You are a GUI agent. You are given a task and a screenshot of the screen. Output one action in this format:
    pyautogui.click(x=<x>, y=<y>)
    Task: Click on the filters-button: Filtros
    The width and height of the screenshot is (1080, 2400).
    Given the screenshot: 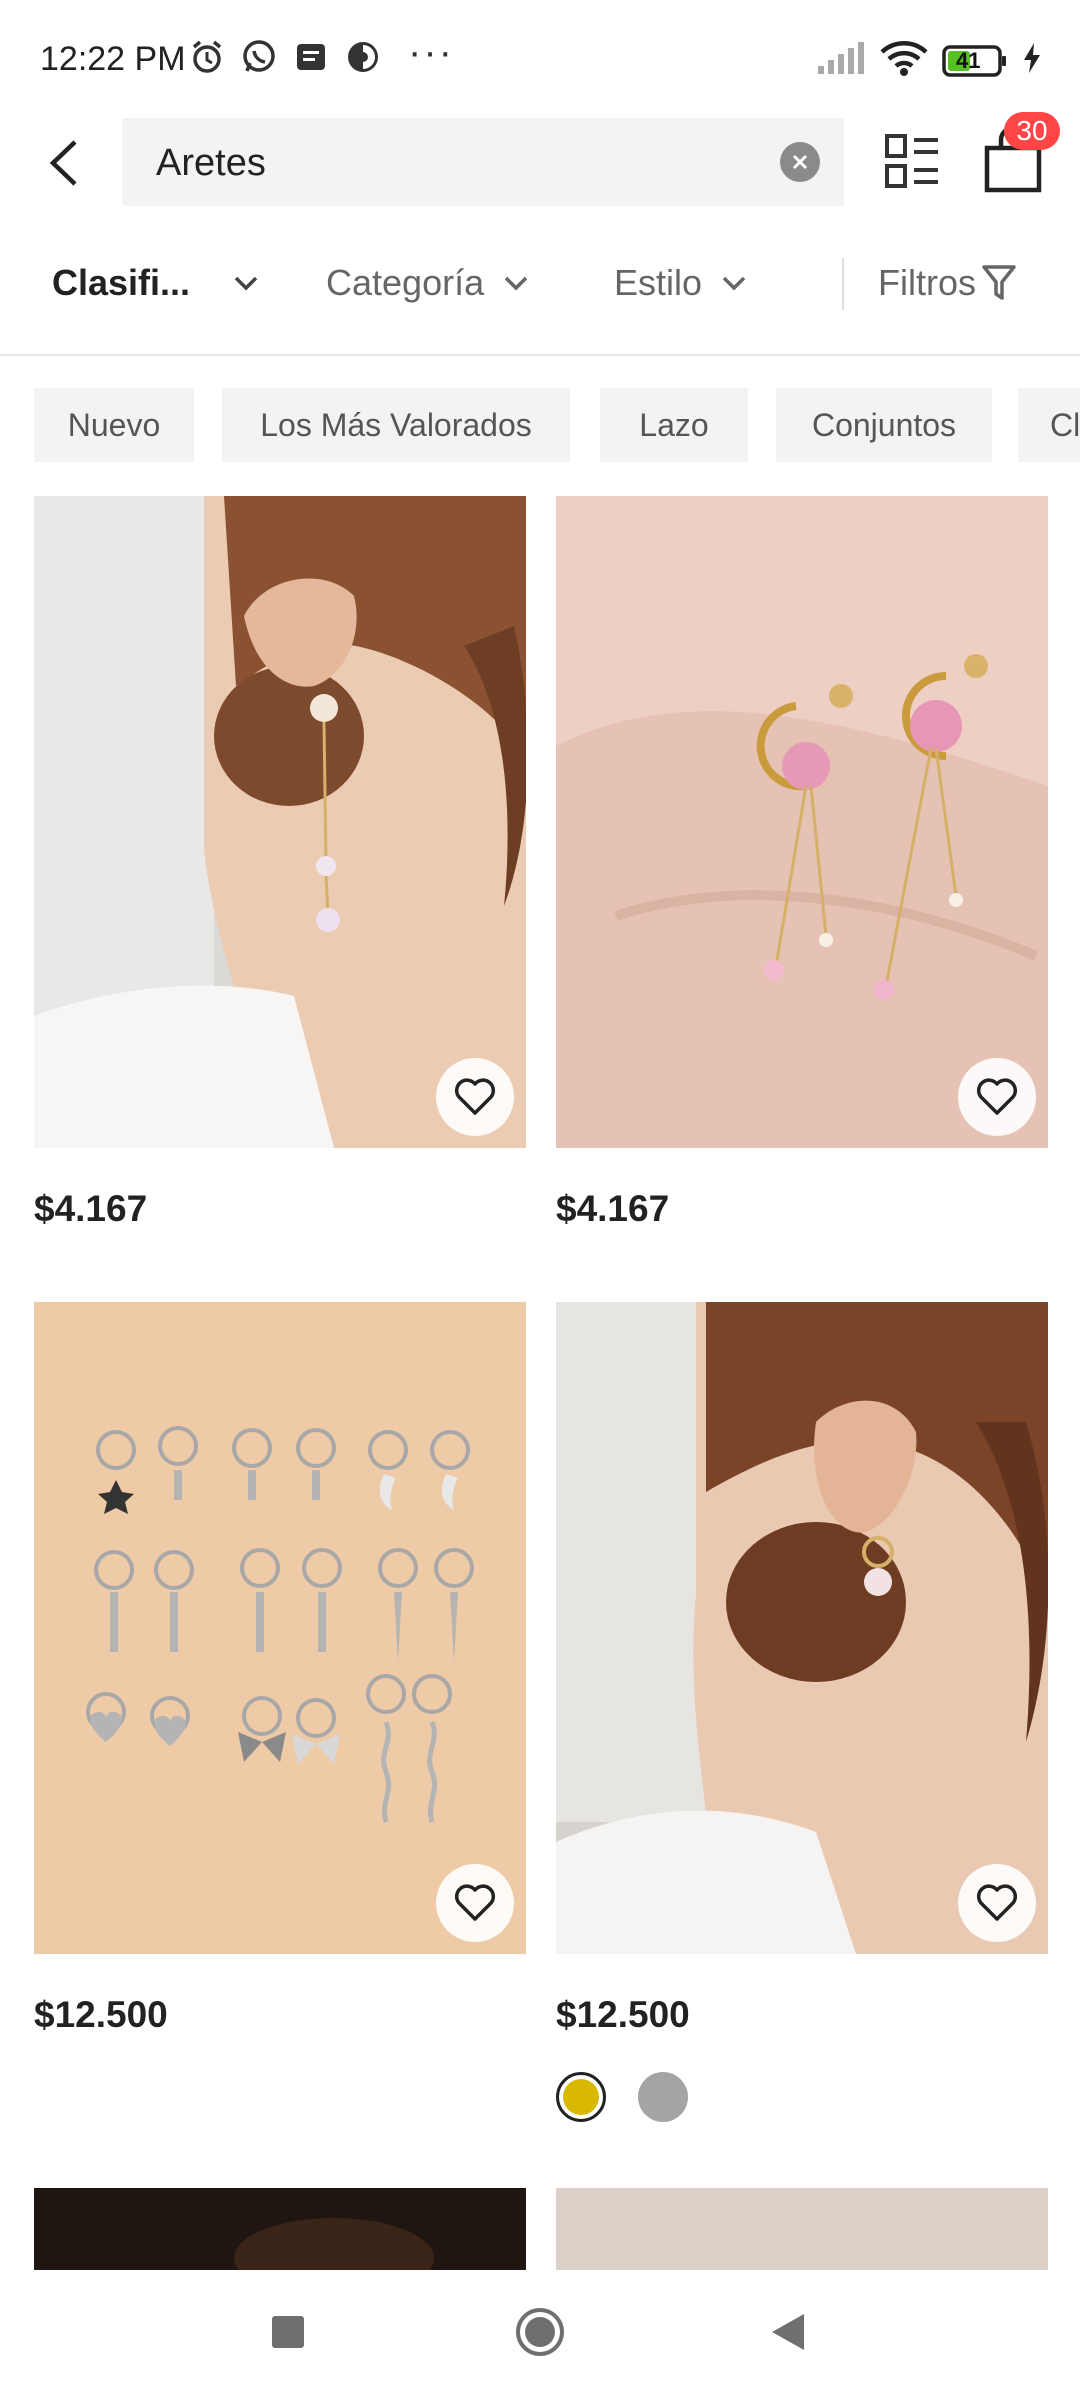 What is the action you would take?
    pyautogui.click(x=947, y=283)
    